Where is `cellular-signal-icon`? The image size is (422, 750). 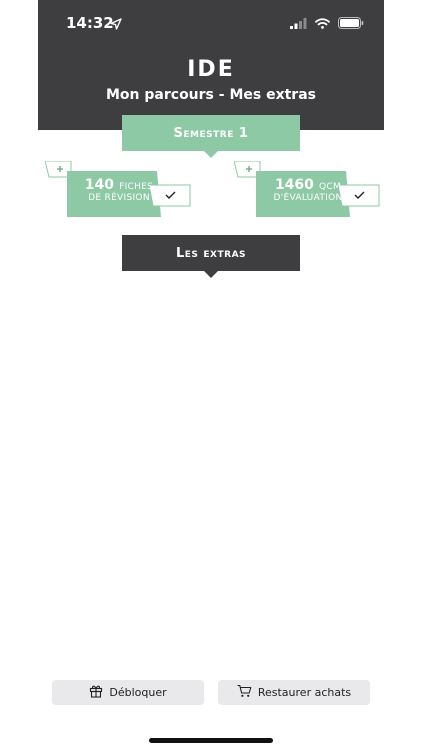 cellular-signal-icon is located at coordinates (298, 23).